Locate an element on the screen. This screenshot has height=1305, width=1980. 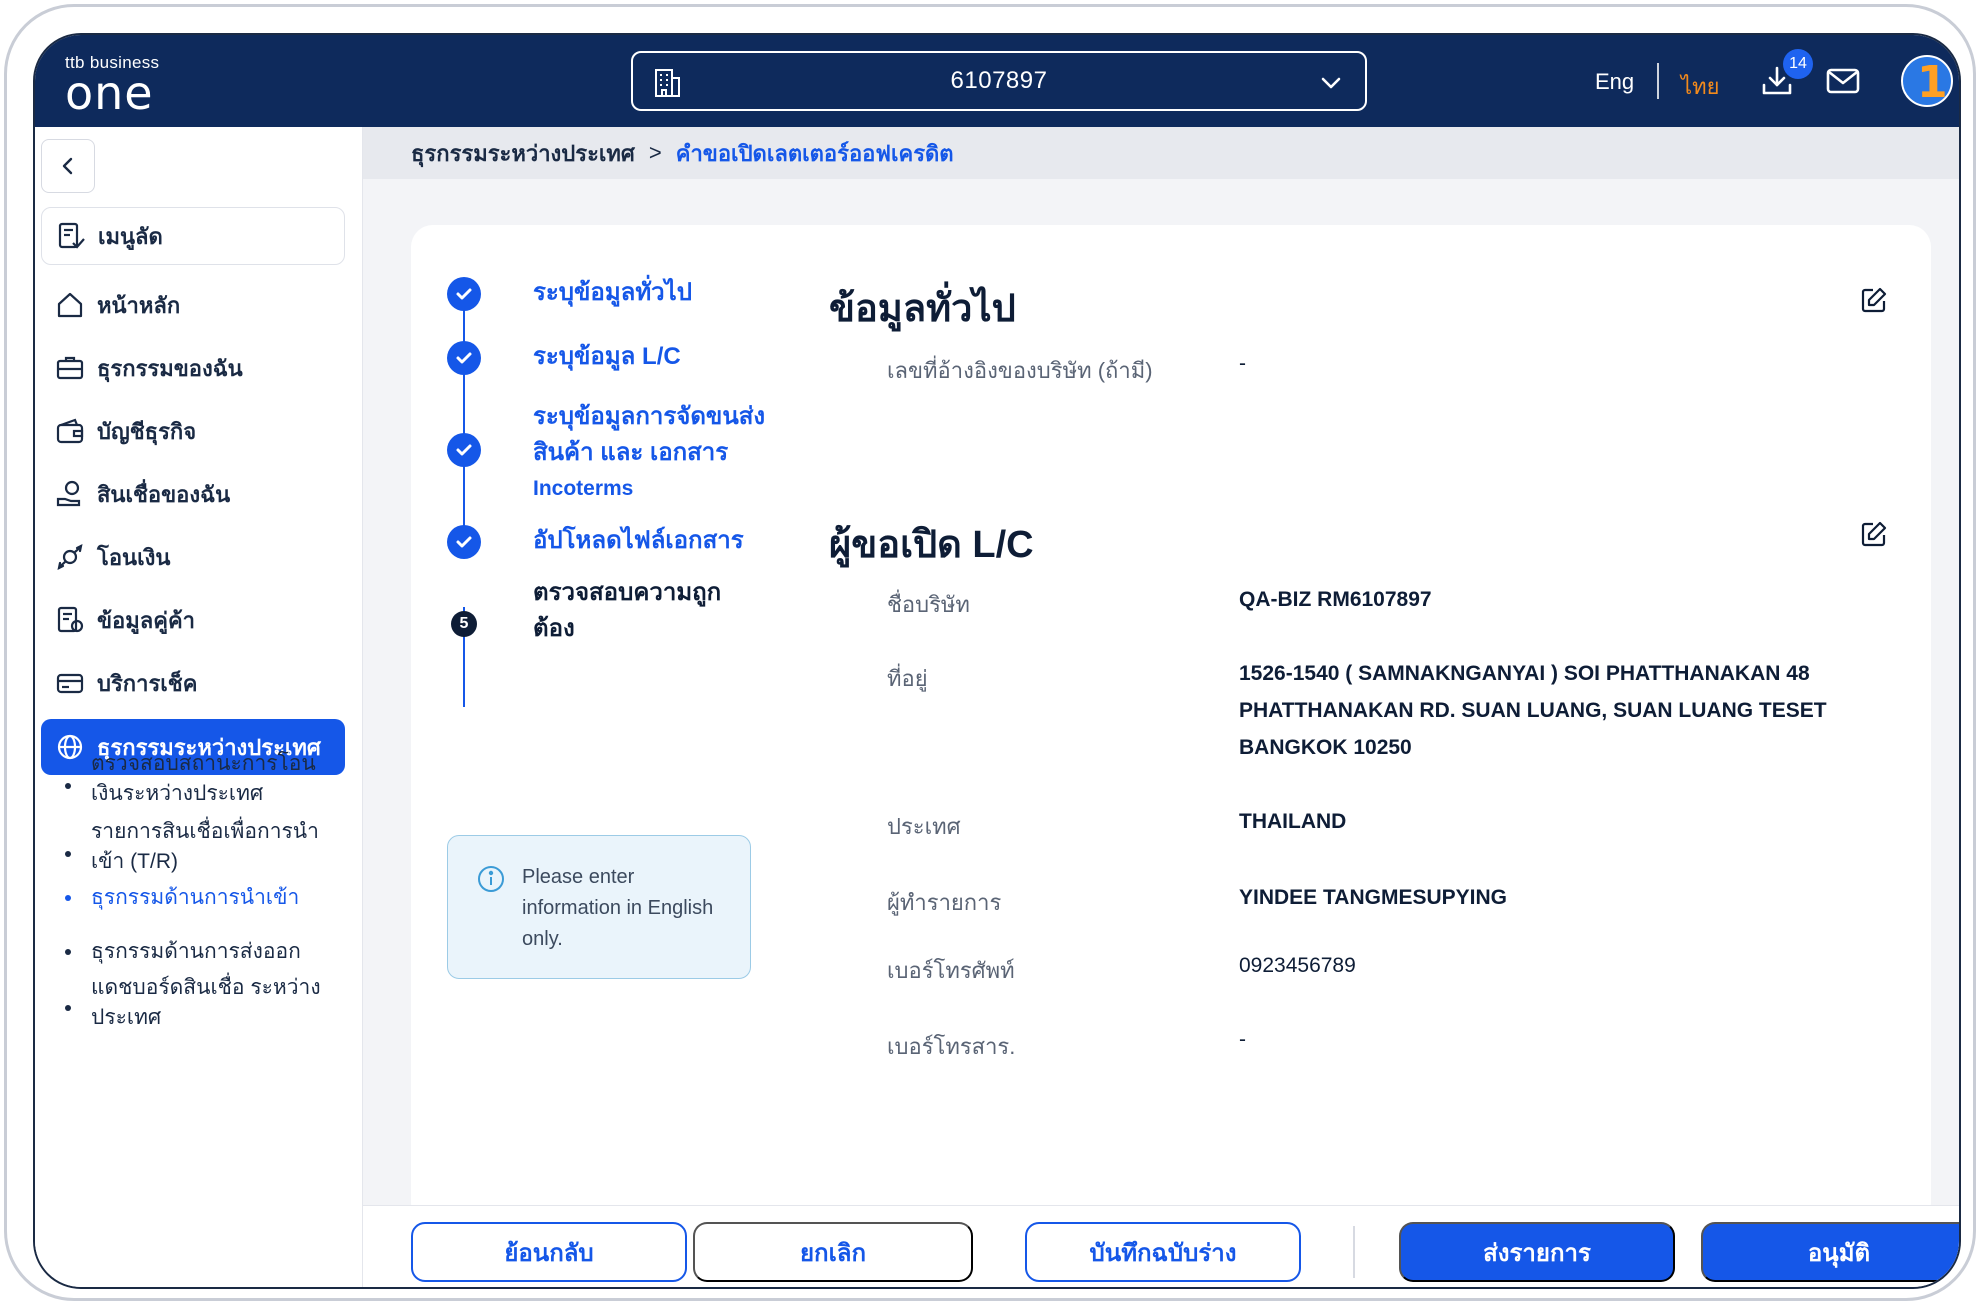
sidebar-subitem-import: ธุรกรรมด้านการนำเข้า is located at coordinates (216, 898).